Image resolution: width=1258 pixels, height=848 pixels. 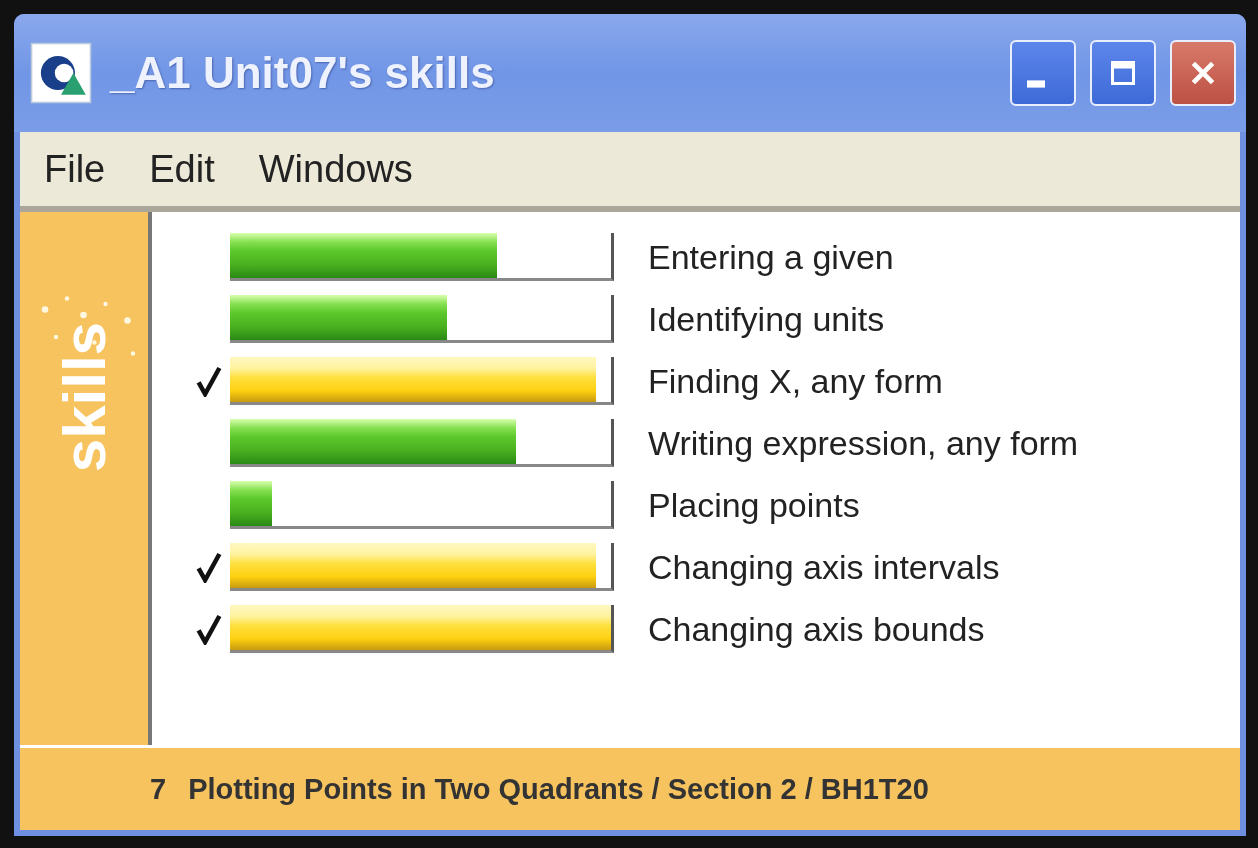 What do you see at coordinates (1203, 73) in the screenshot?
I see `close-button` at bounding box center [1203, 73].